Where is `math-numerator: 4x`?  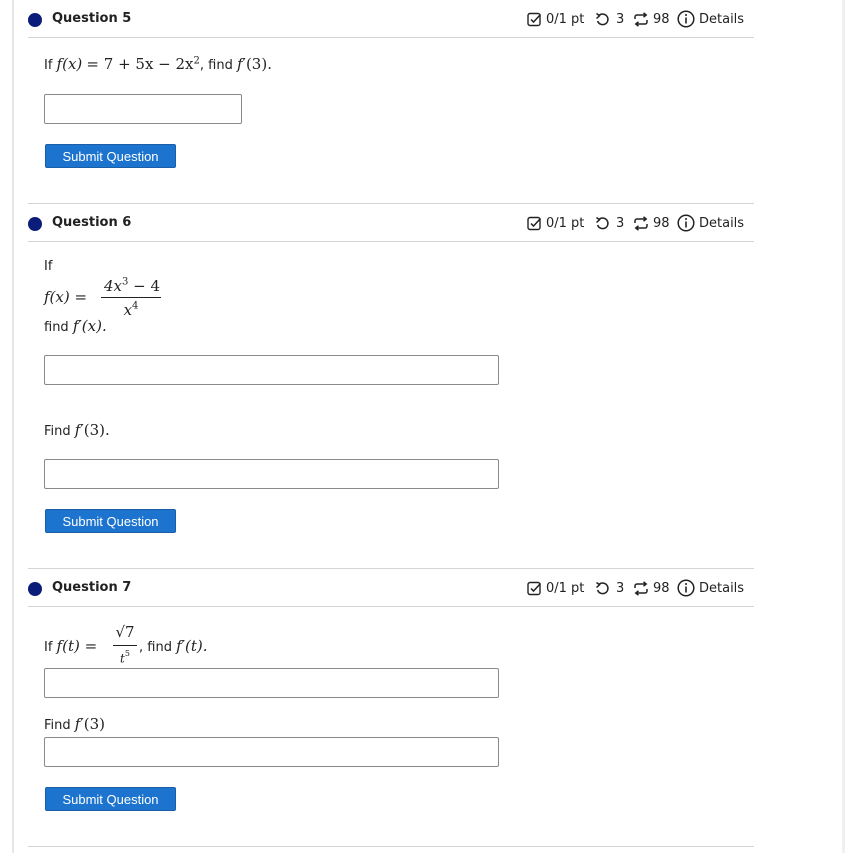
math-numerator: 4x is located at coordinates (112, 286).